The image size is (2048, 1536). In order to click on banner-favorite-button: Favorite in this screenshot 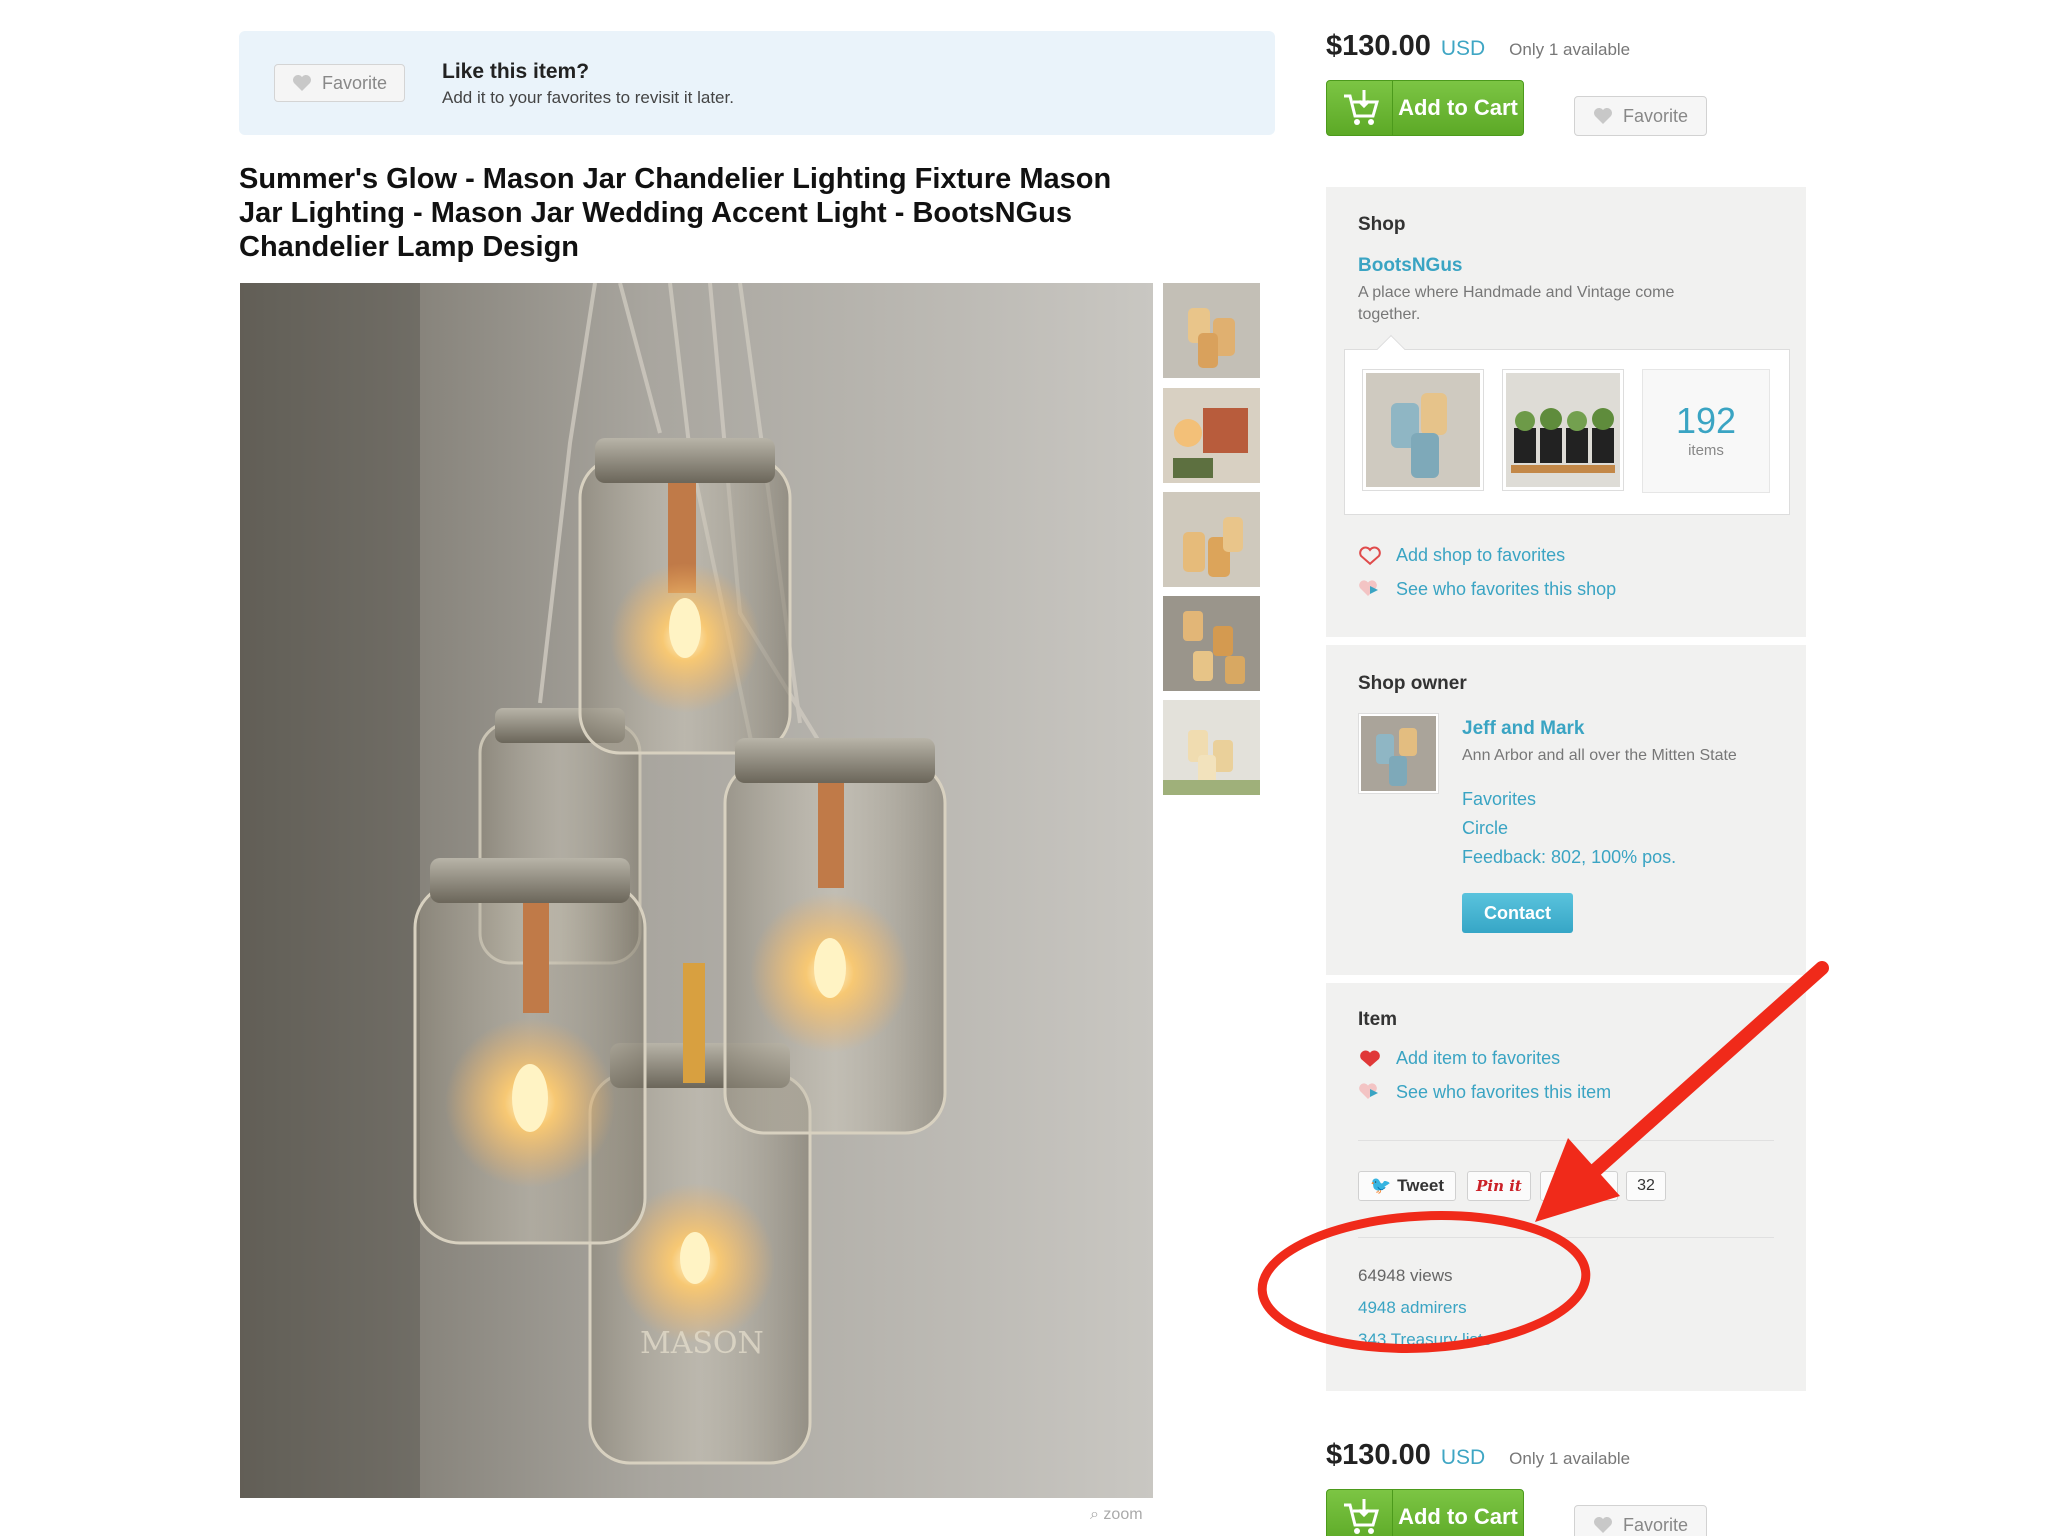, I will do `click(339, 83)`.